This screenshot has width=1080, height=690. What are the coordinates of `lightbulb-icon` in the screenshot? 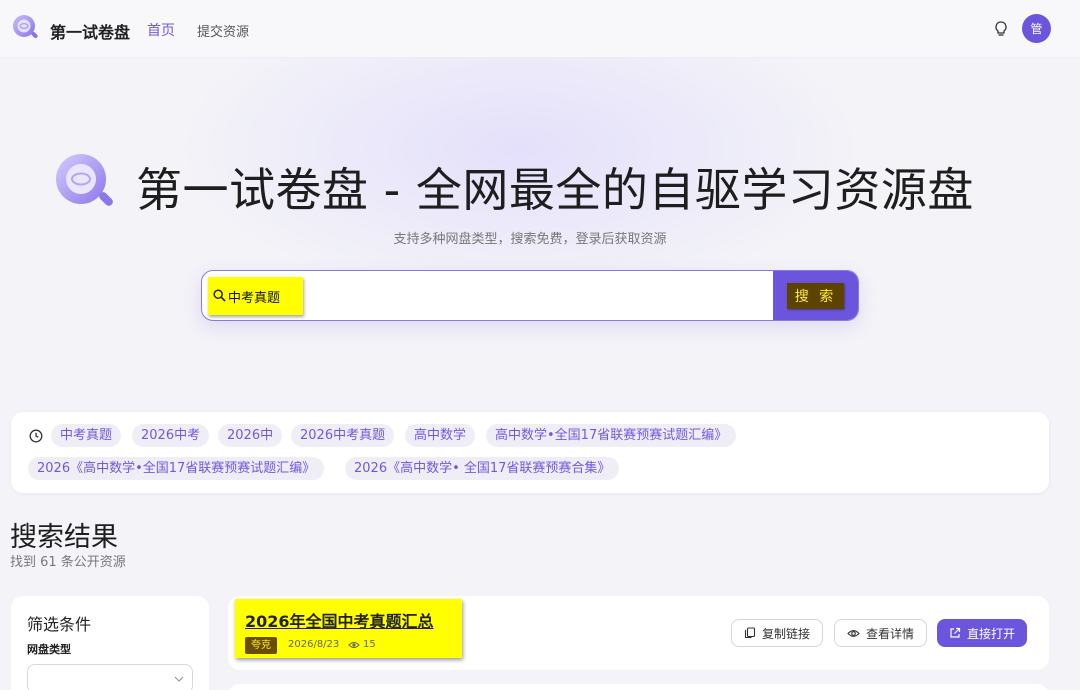 It's located at (1001, 29).